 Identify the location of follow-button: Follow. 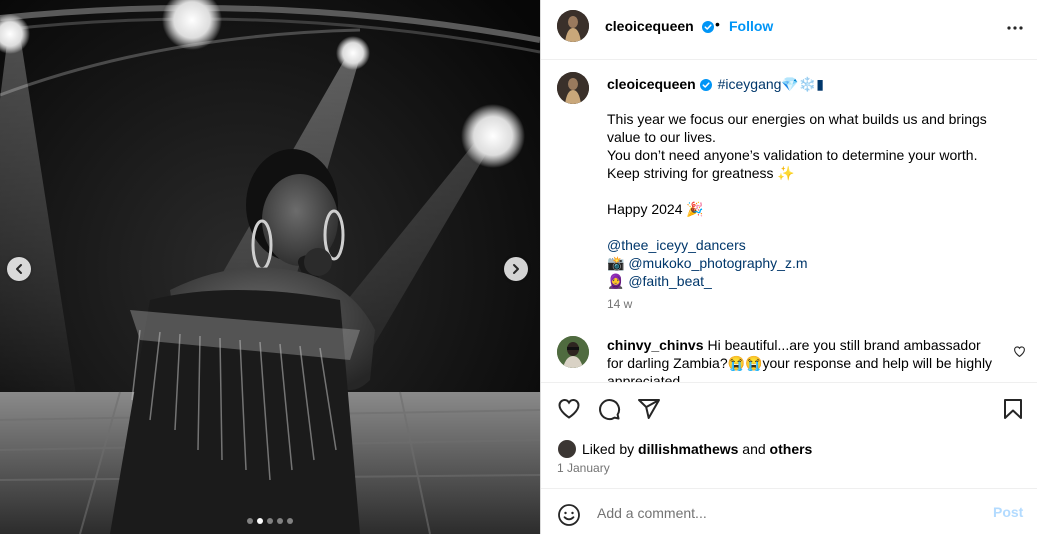
(751, 26).